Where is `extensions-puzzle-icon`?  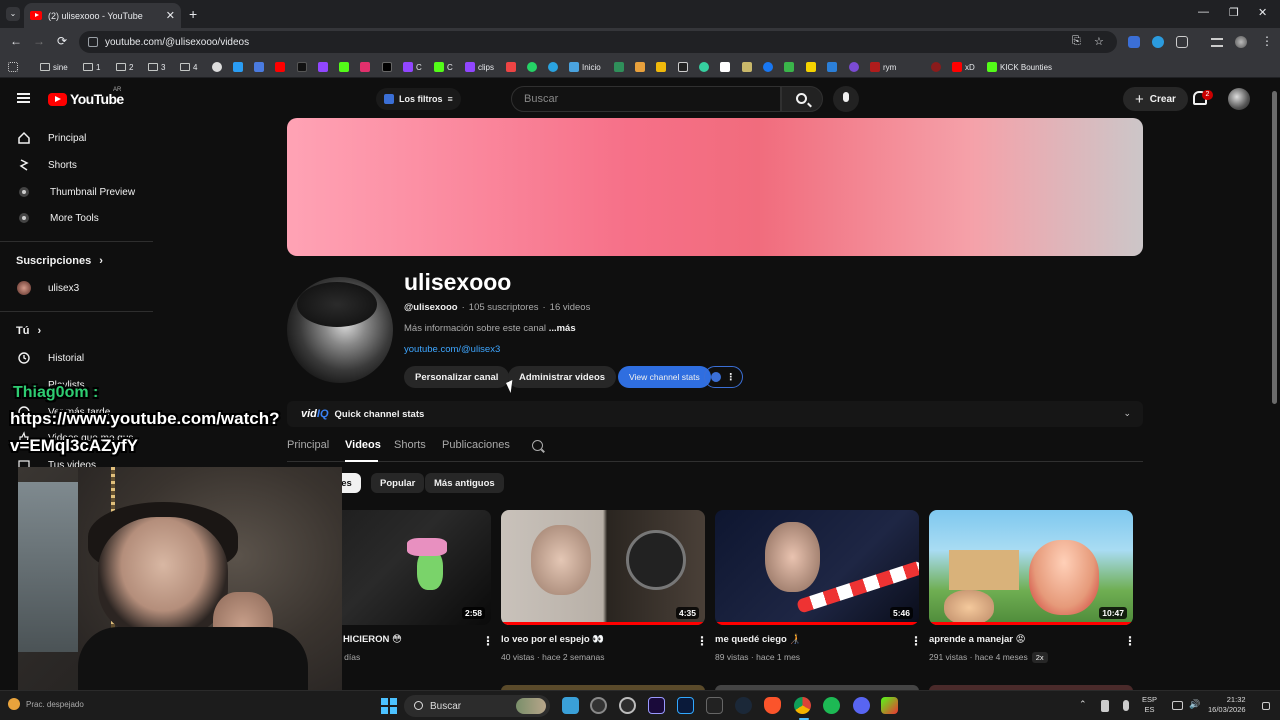
extensions-puzzle-icon is located at coordinates (1182, 42).